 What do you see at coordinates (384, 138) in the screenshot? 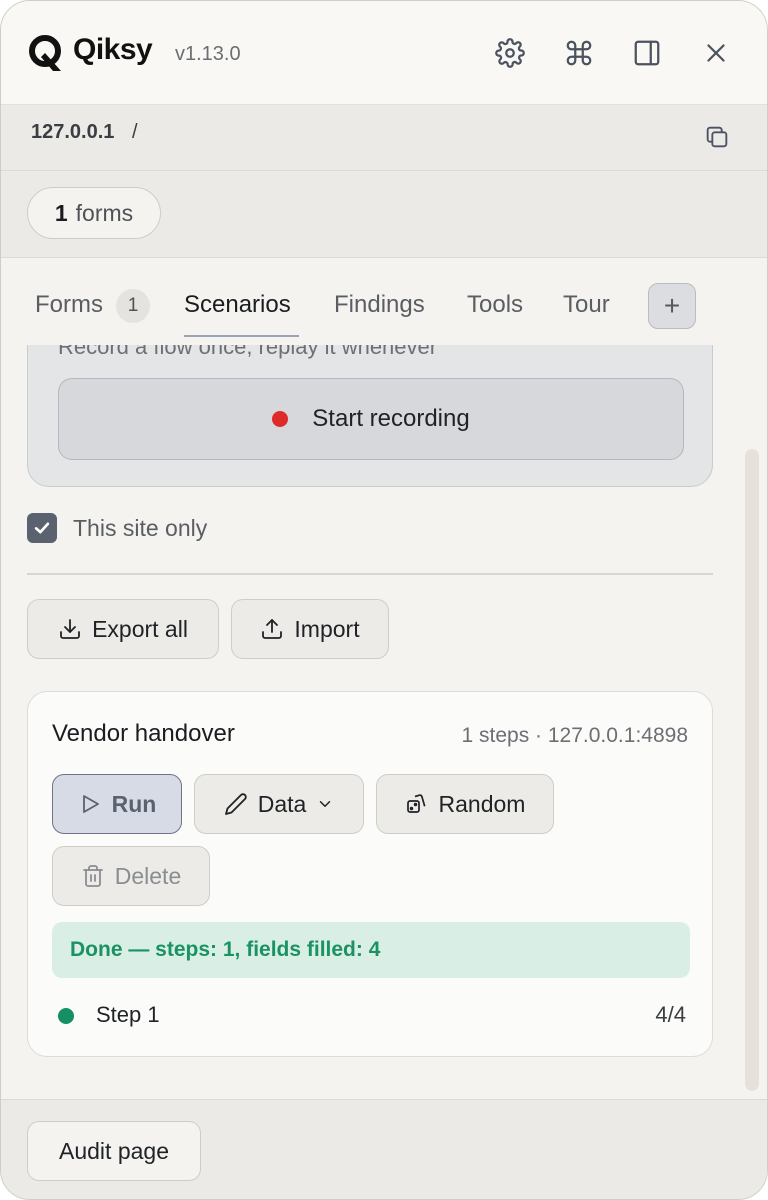
I see `url-bar` at bounding box center [384, 138].